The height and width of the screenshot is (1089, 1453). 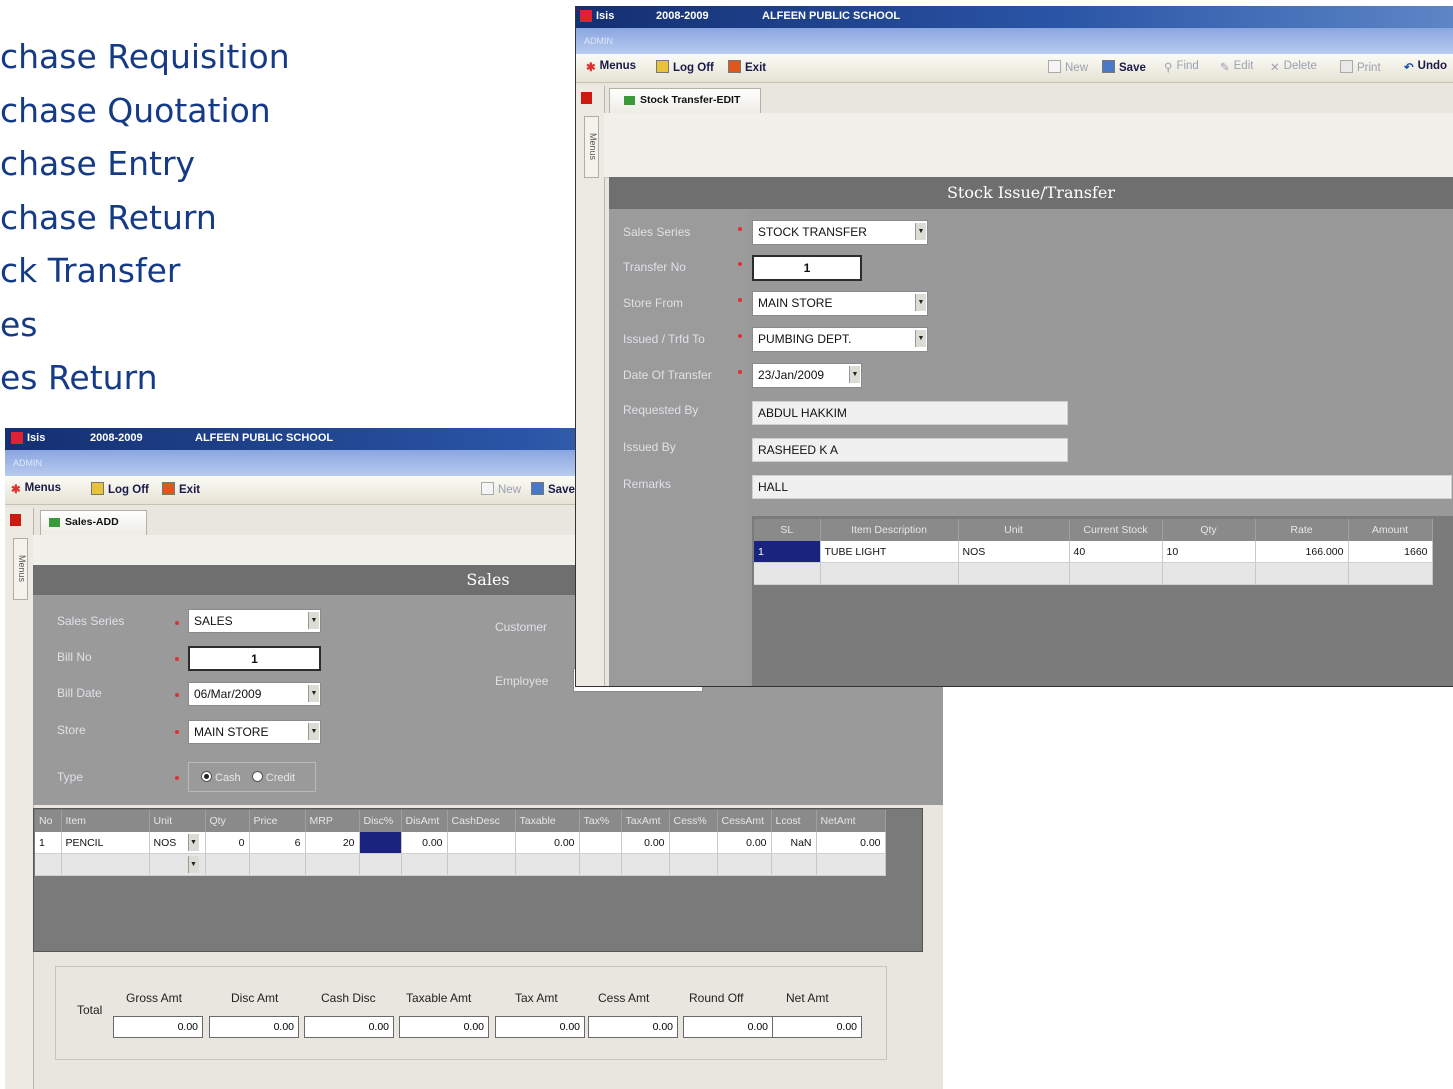 What do you see at coordinates (547, 843) in the screenshot?
I see `cell-taxable: 0.00` at bounding box center [547, 843].